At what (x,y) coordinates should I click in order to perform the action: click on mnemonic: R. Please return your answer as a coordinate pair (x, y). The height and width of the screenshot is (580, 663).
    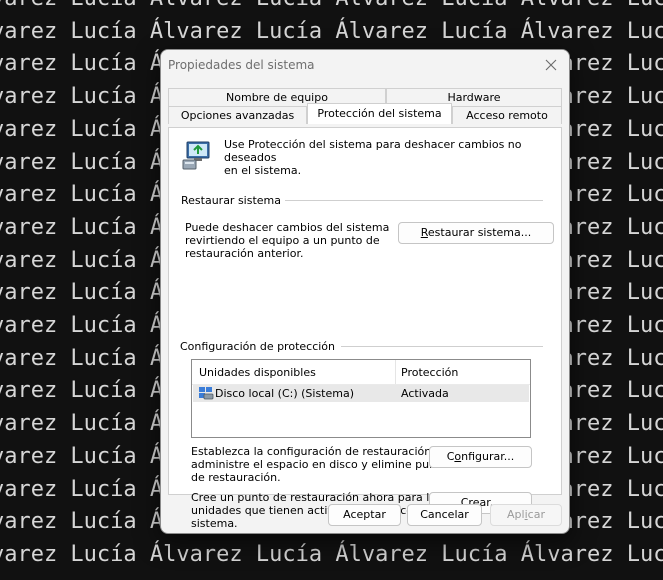
    Looking at the image, I should click on (424, 232).